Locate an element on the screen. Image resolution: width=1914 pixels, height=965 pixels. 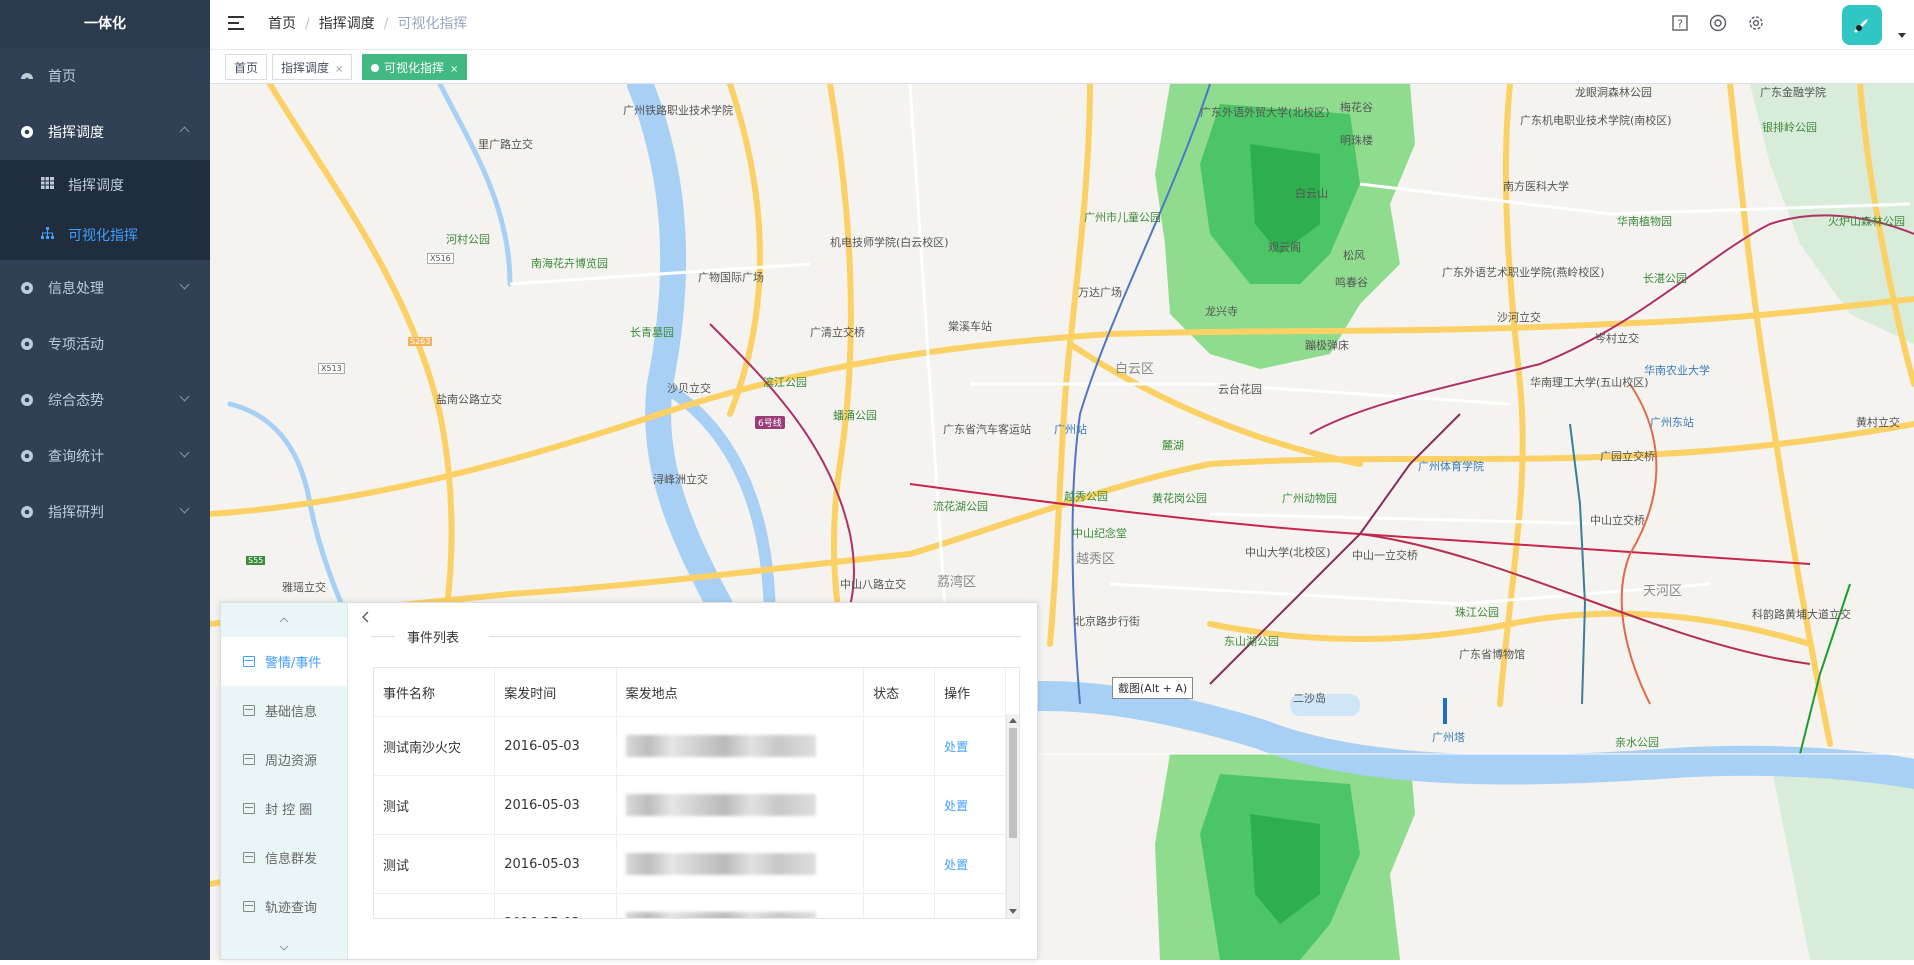
tag-label: 可视化指挥 is located at coordinates (414, 68).